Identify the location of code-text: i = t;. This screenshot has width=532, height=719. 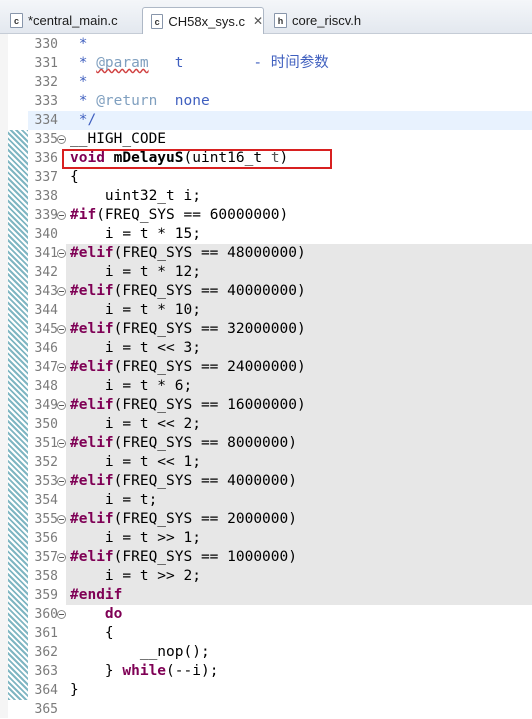
(114, 500).